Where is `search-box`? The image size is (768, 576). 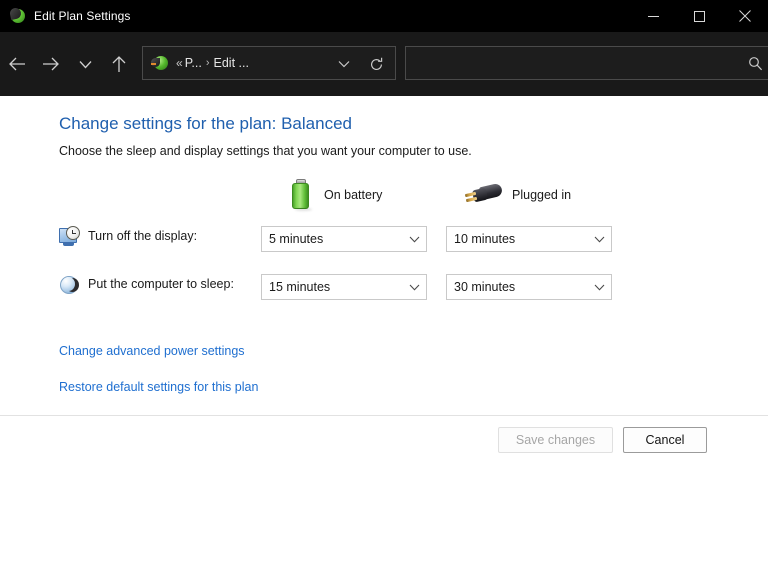 search-box is located at coordinates (586, 63).